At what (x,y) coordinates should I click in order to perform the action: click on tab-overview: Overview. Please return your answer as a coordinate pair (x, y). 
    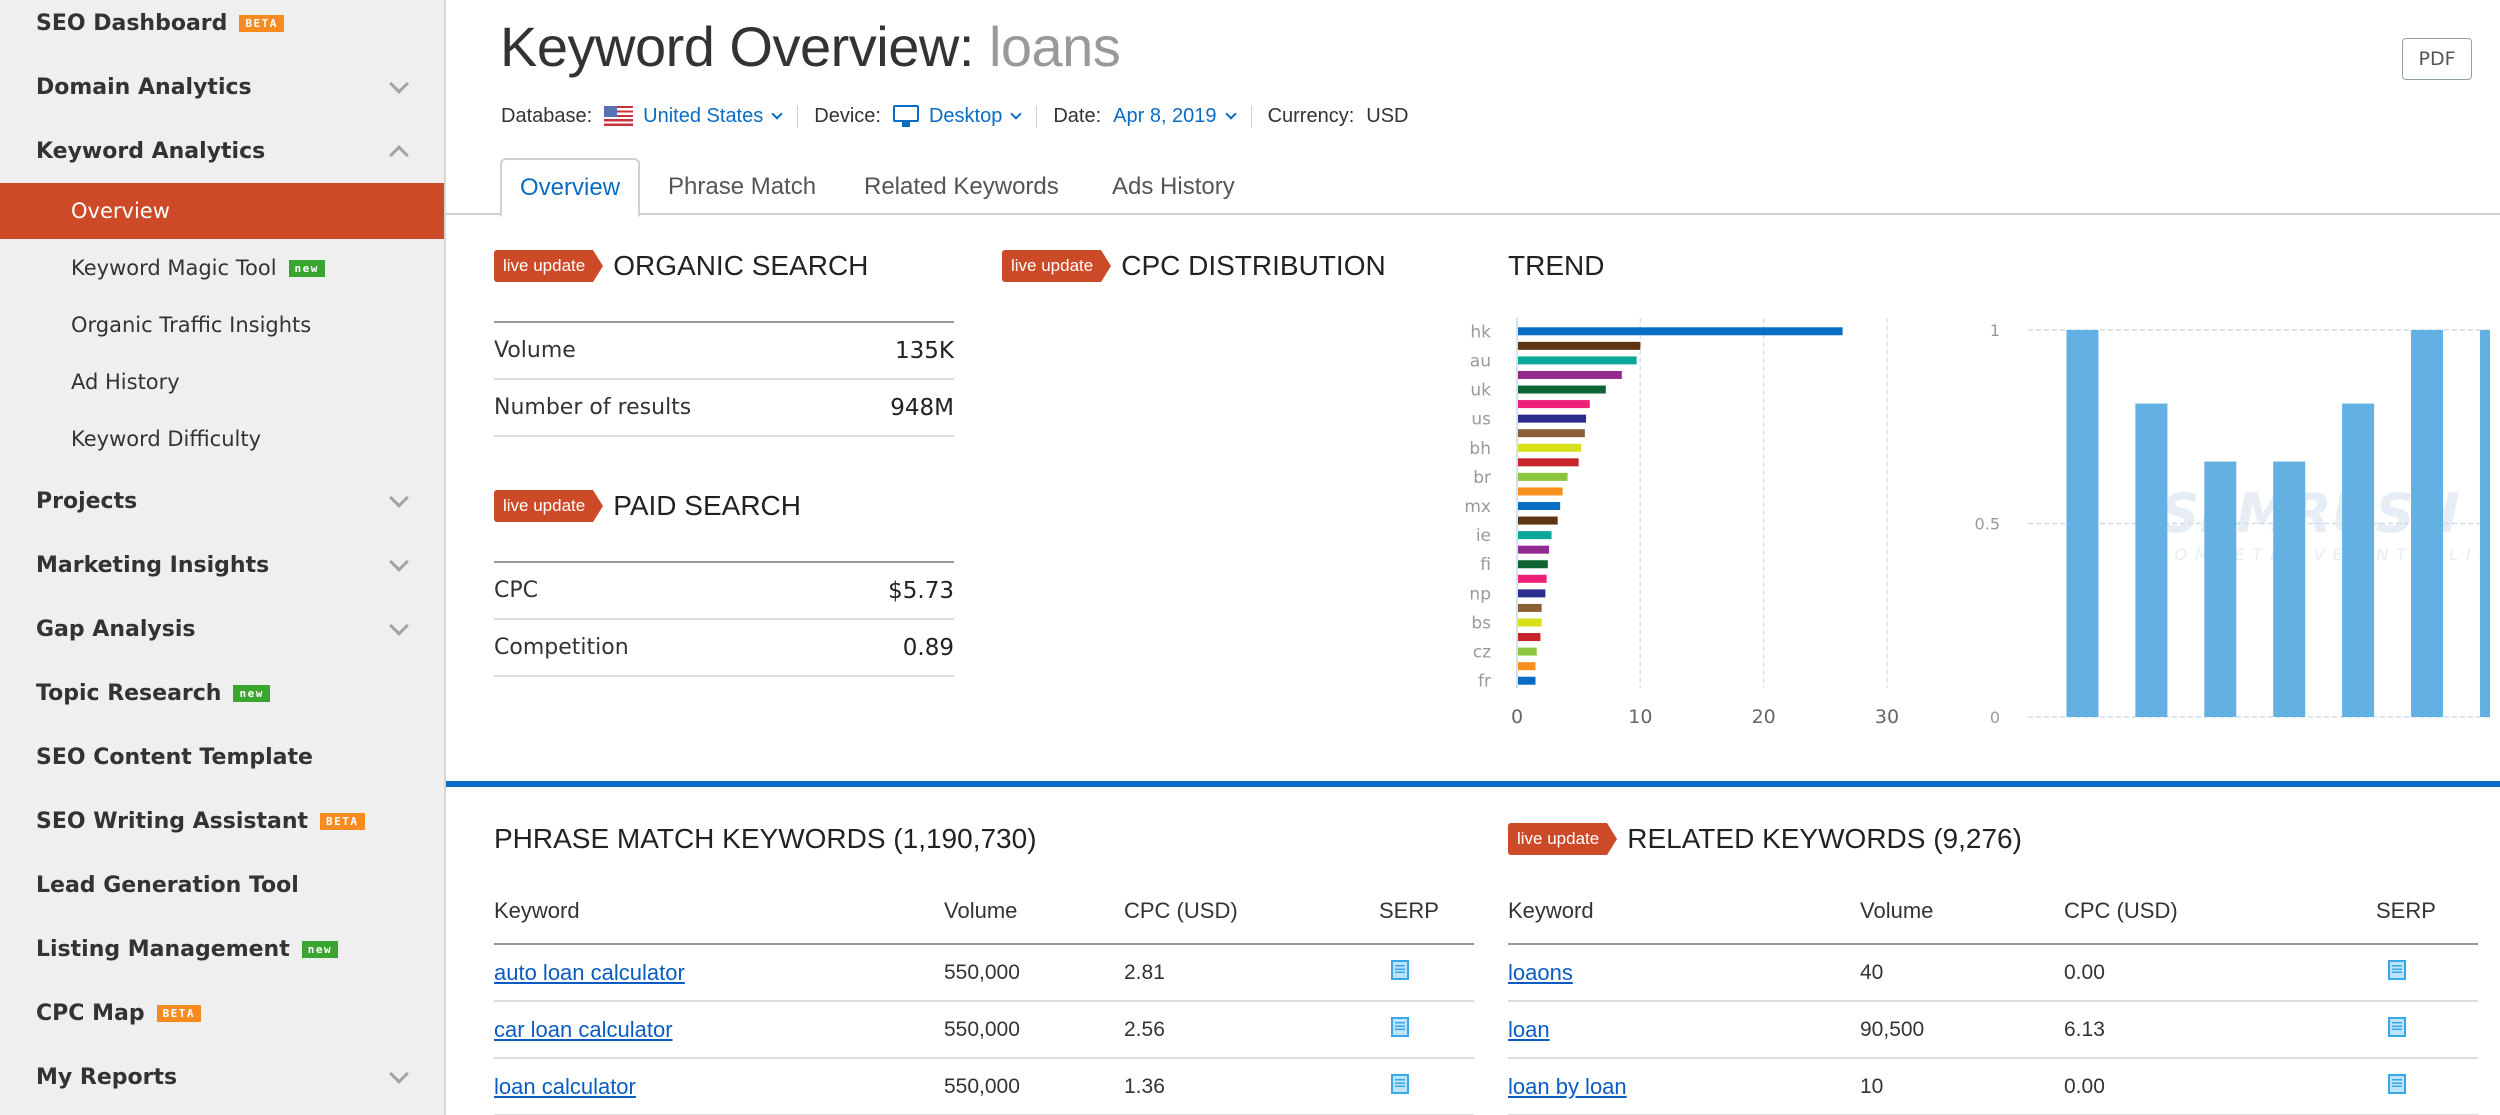
    Looking at the image, I should click on (570, 187).